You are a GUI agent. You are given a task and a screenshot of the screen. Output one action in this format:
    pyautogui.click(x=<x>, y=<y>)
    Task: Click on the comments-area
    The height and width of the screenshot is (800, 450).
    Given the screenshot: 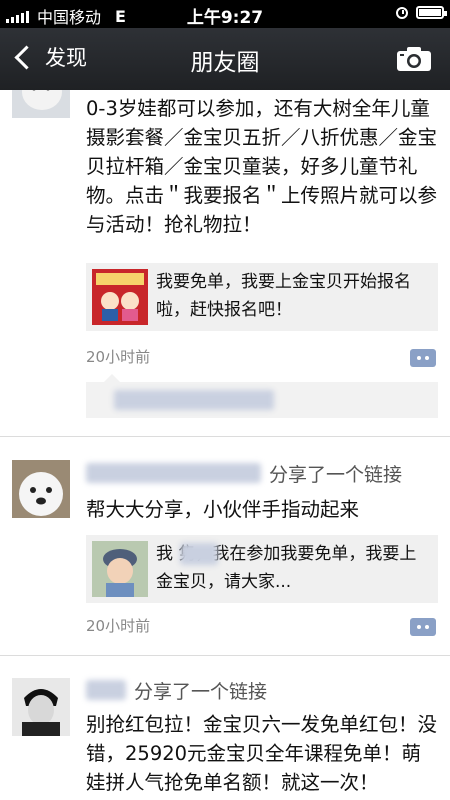 What is the action you would take?
    pyautogui.click(x=262, y=396)
    